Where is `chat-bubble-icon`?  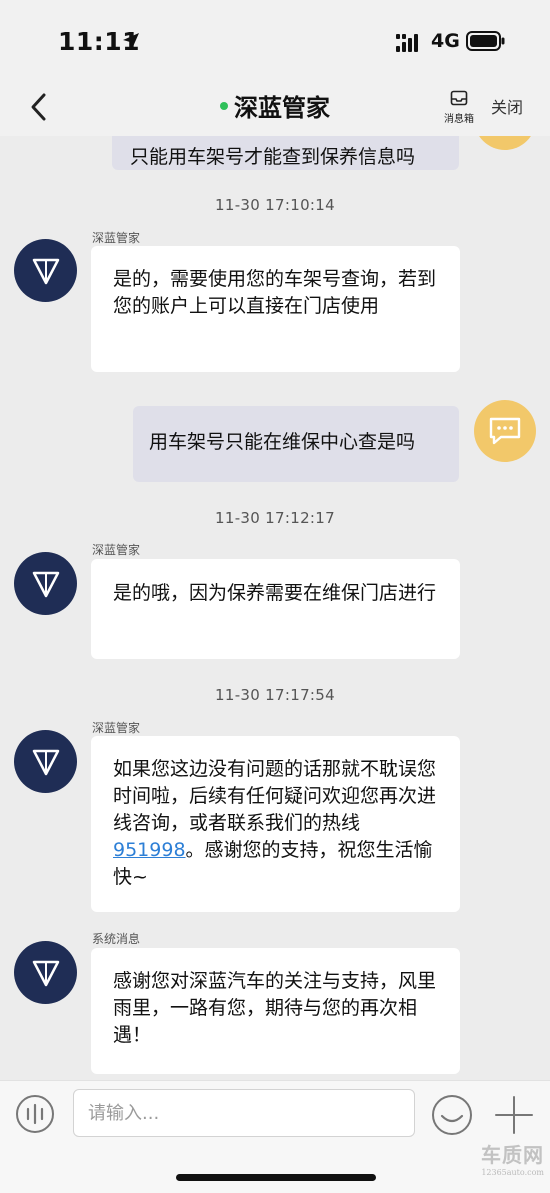
chat-bubble-icon is located at coordinates (505, 431).